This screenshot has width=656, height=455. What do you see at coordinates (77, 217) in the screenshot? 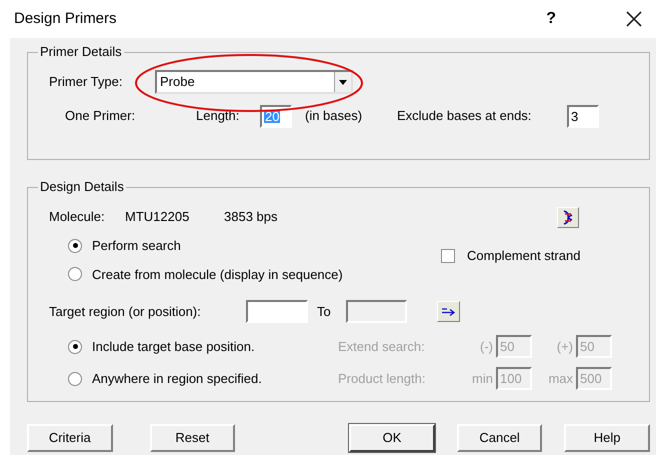
I see `field-label: Molecule:` at bounding box center [77, 217].